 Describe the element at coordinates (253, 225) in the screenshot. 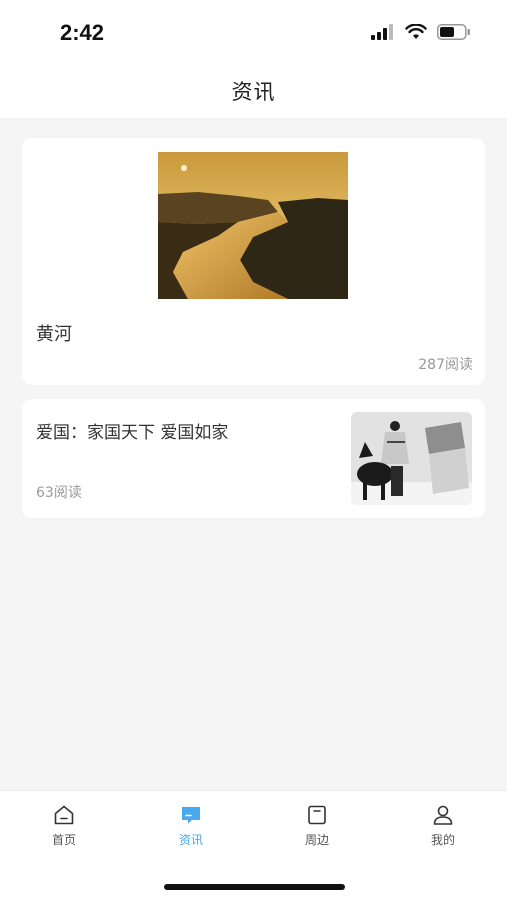

I see `article-cover-image` at that location.